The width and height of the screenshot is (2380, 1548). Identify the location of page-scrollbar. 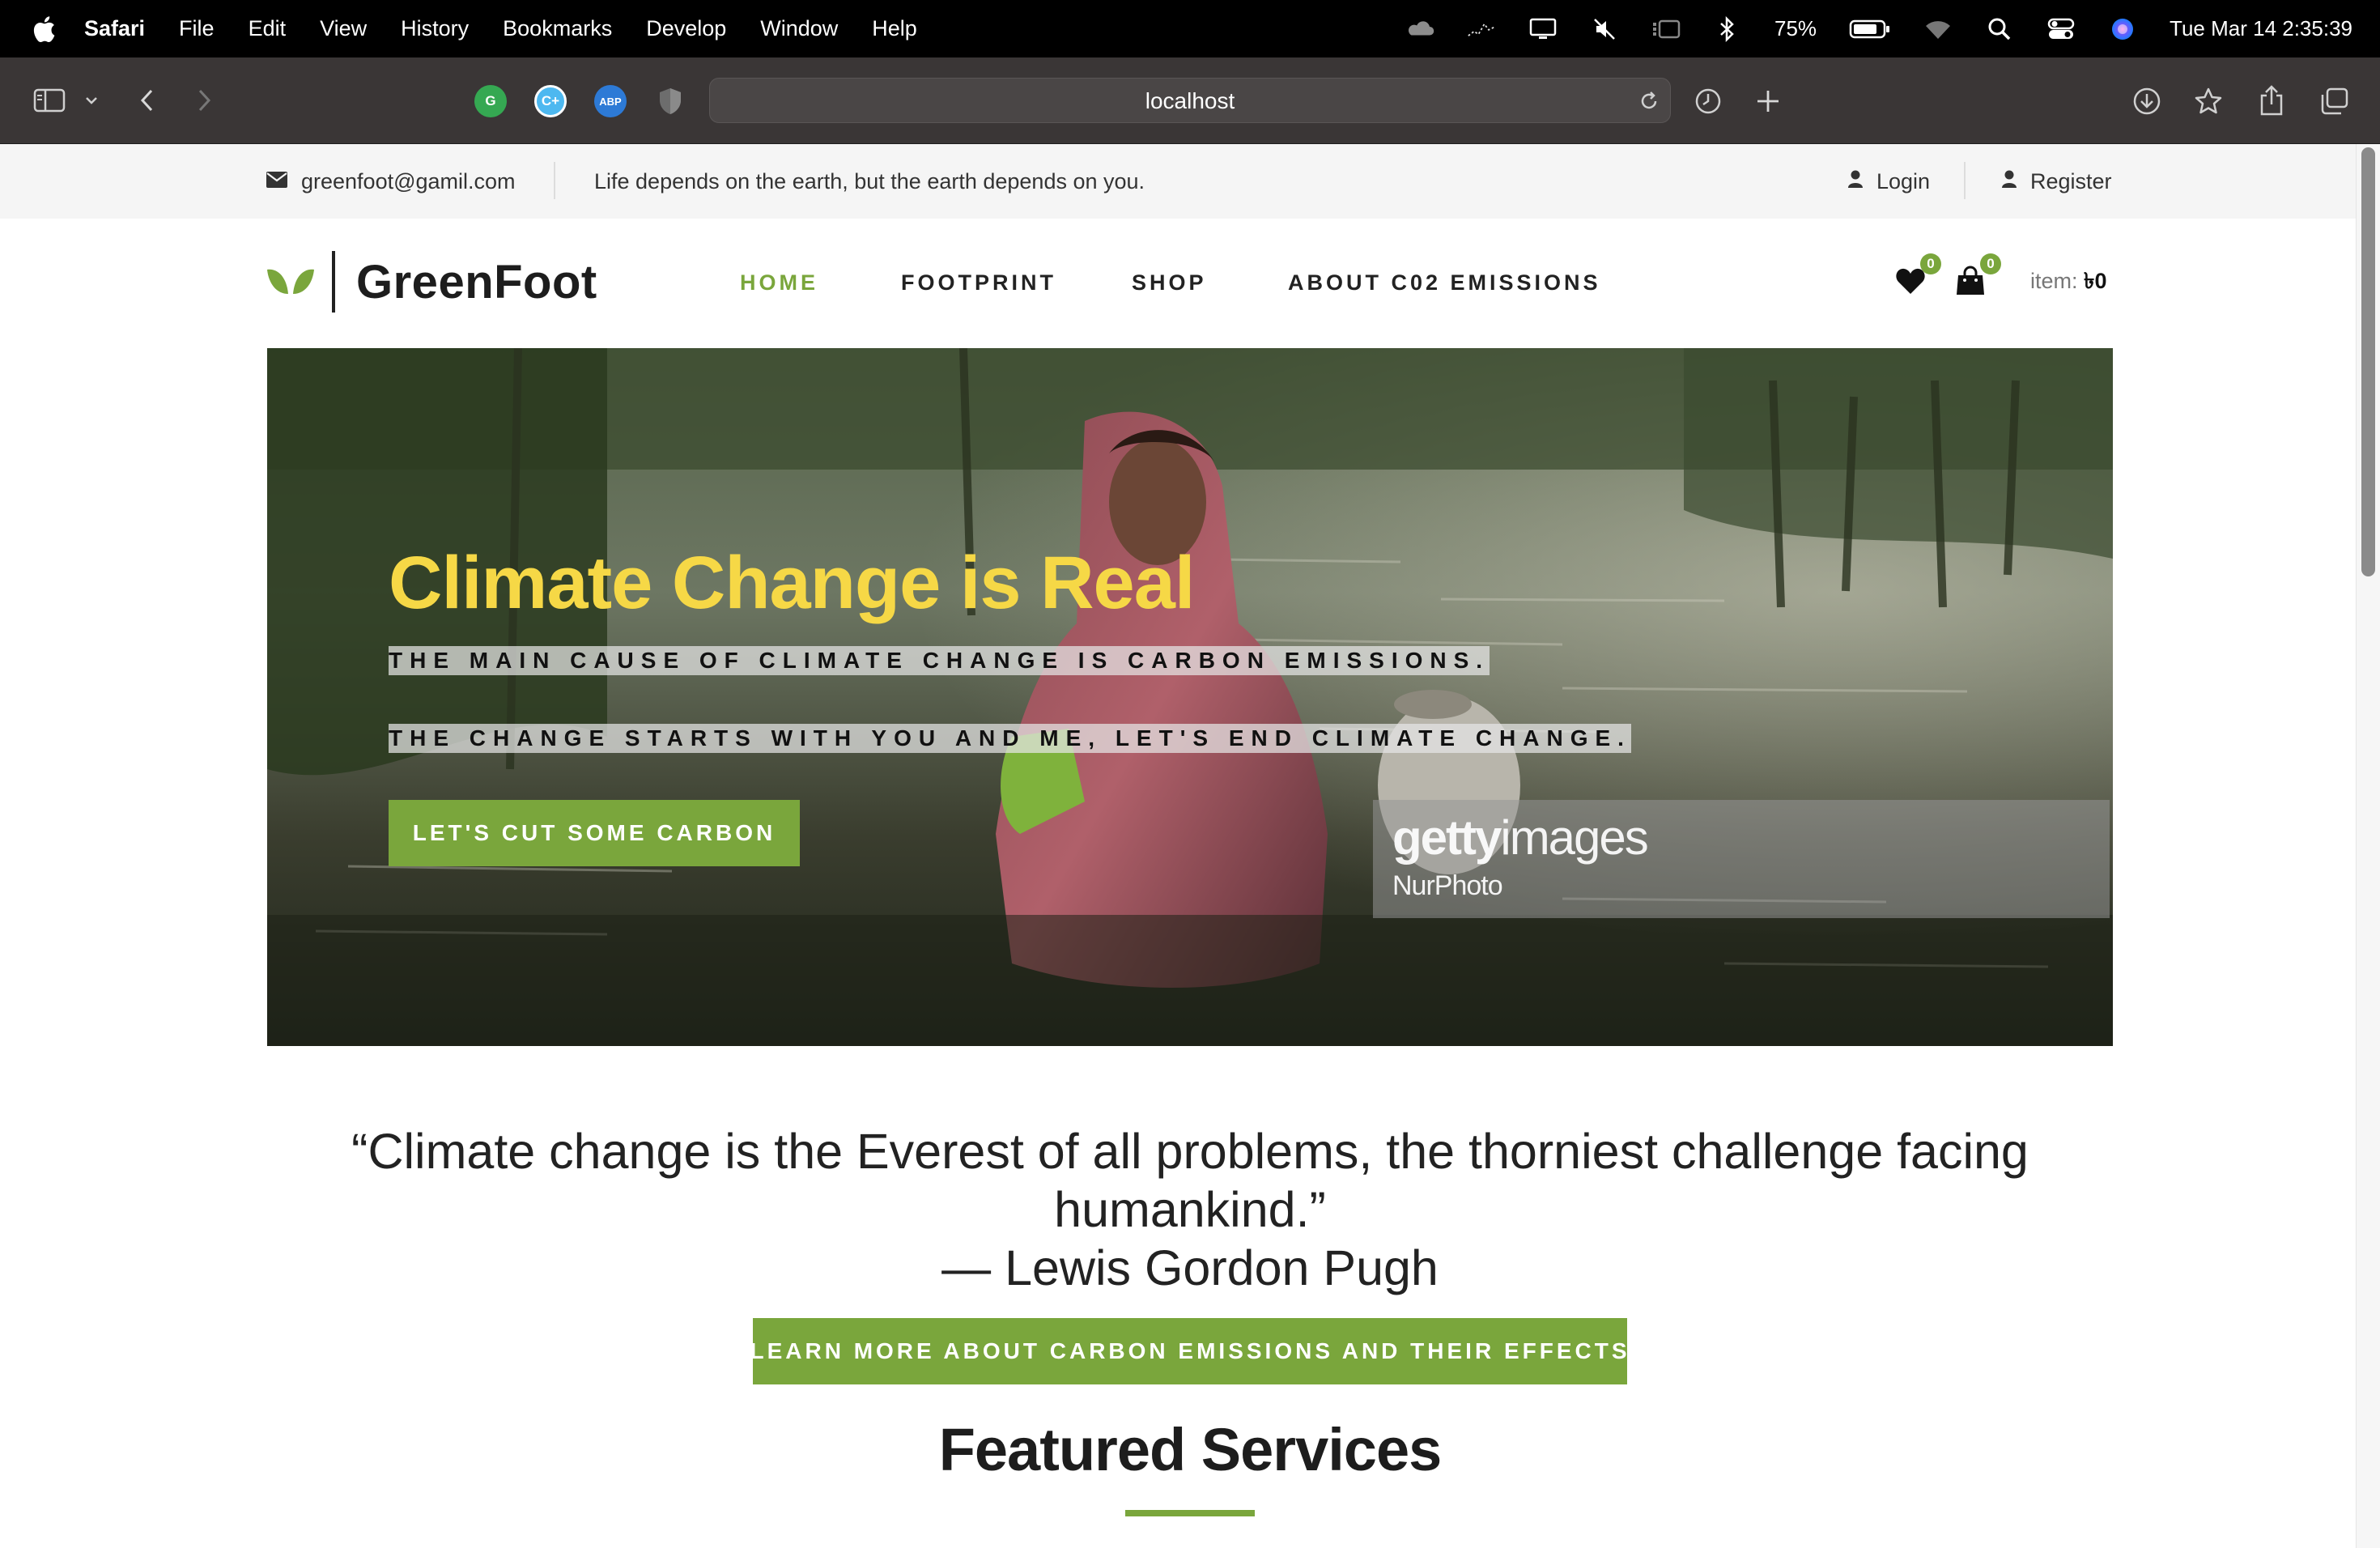
(2368, 846).